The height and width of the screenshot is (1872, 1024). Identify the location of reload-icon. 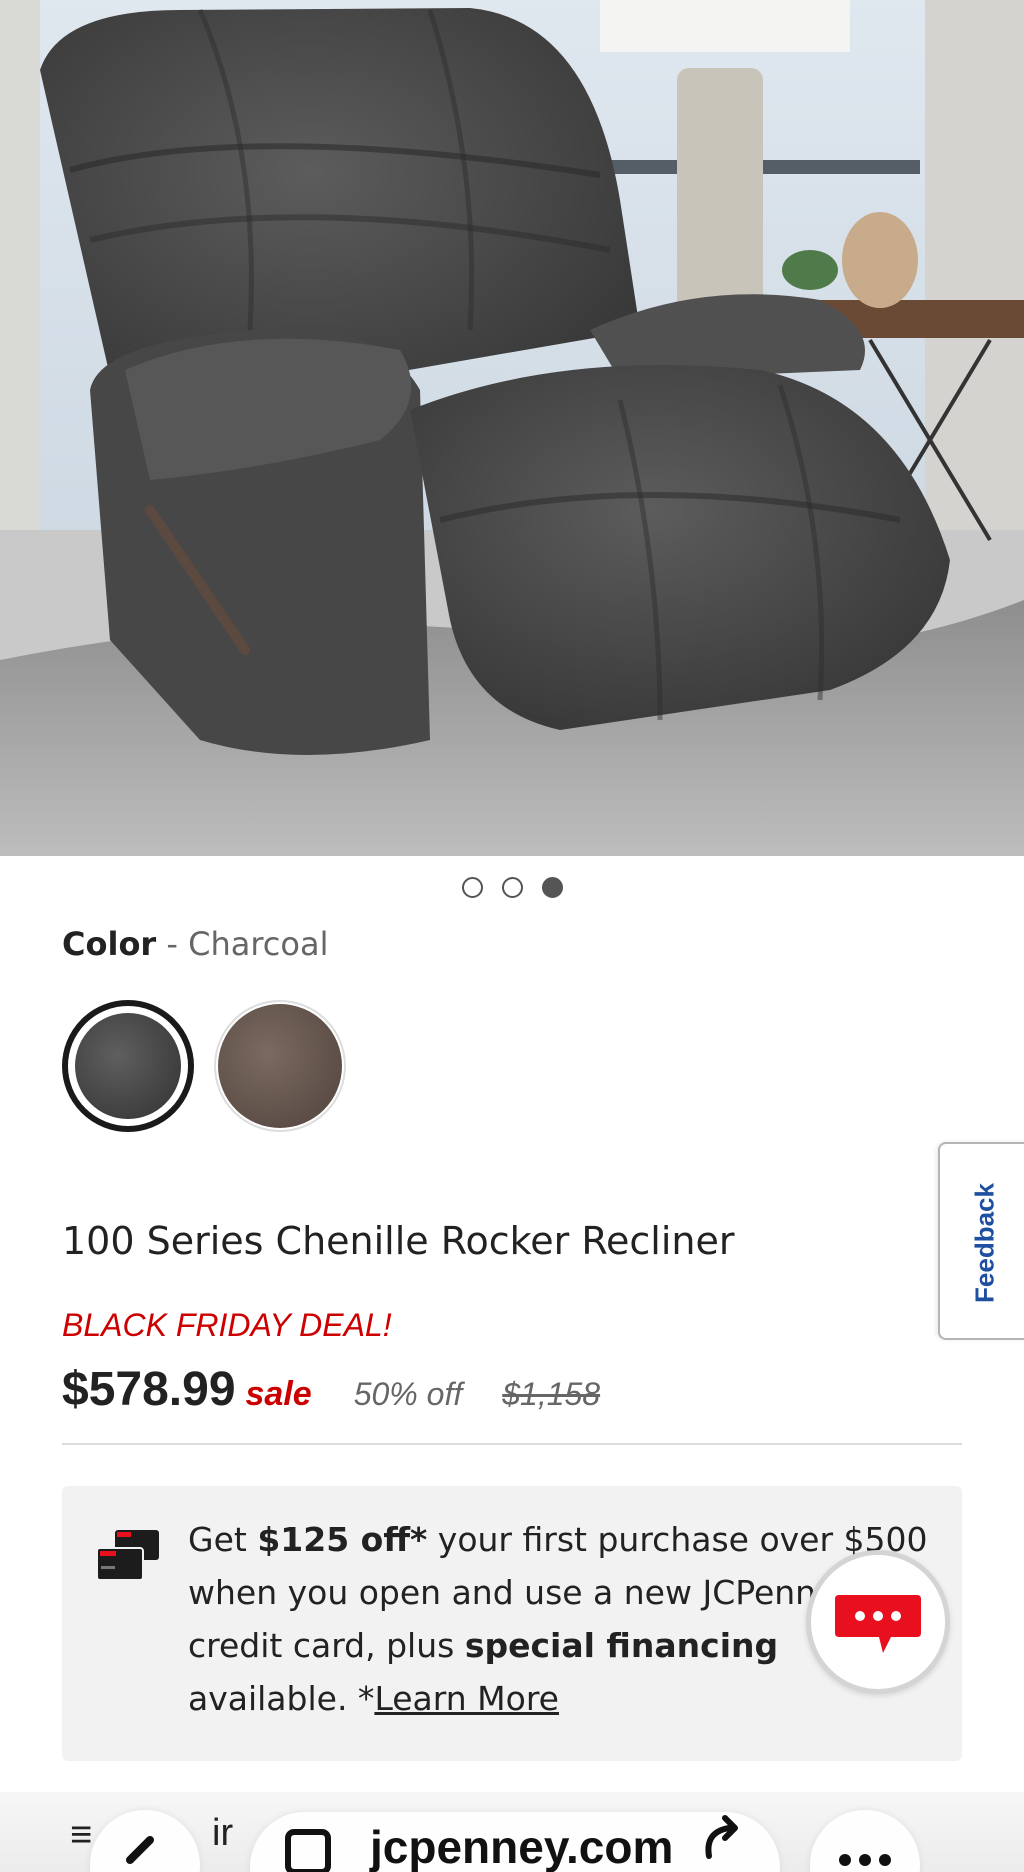
(725, 1842).